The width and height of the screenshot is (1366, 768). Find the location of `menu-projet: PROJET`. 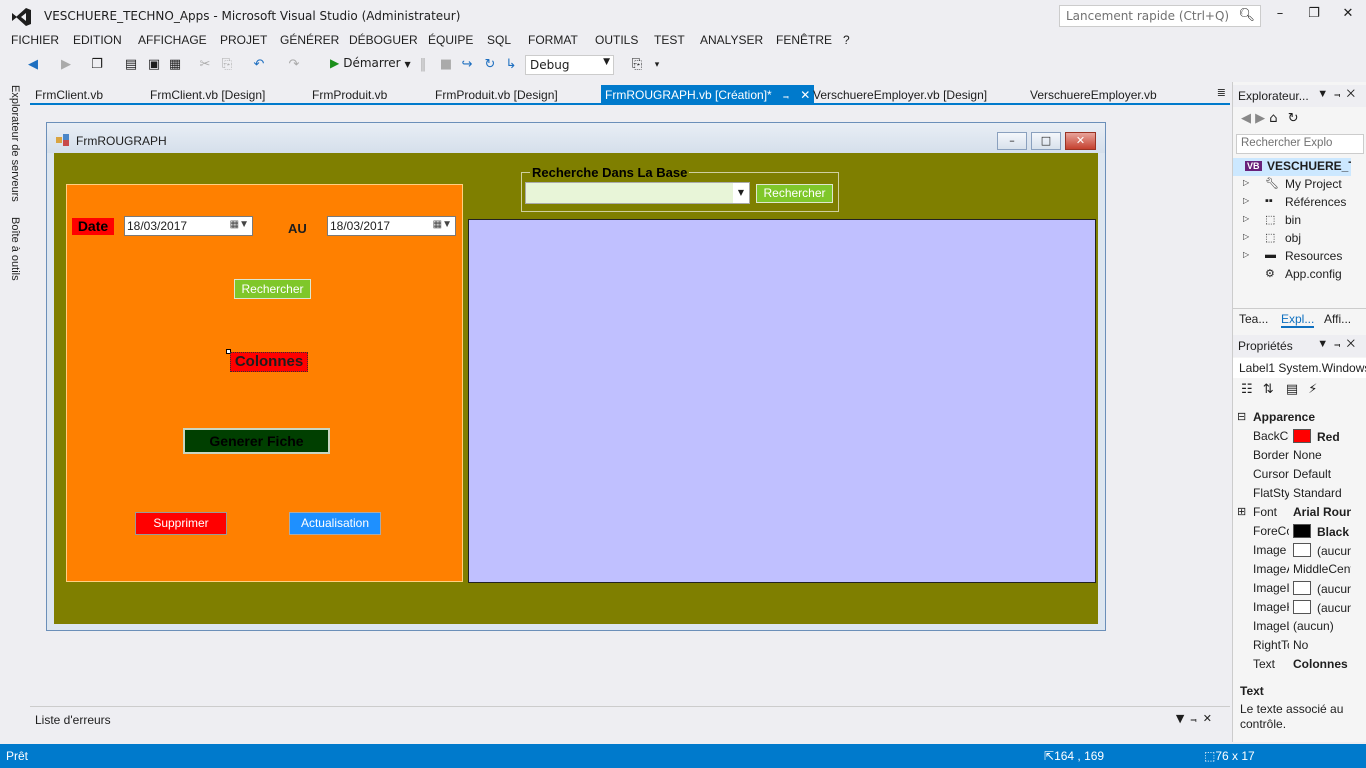

menu-projet: PROJET is located at coordinates (243, 40).